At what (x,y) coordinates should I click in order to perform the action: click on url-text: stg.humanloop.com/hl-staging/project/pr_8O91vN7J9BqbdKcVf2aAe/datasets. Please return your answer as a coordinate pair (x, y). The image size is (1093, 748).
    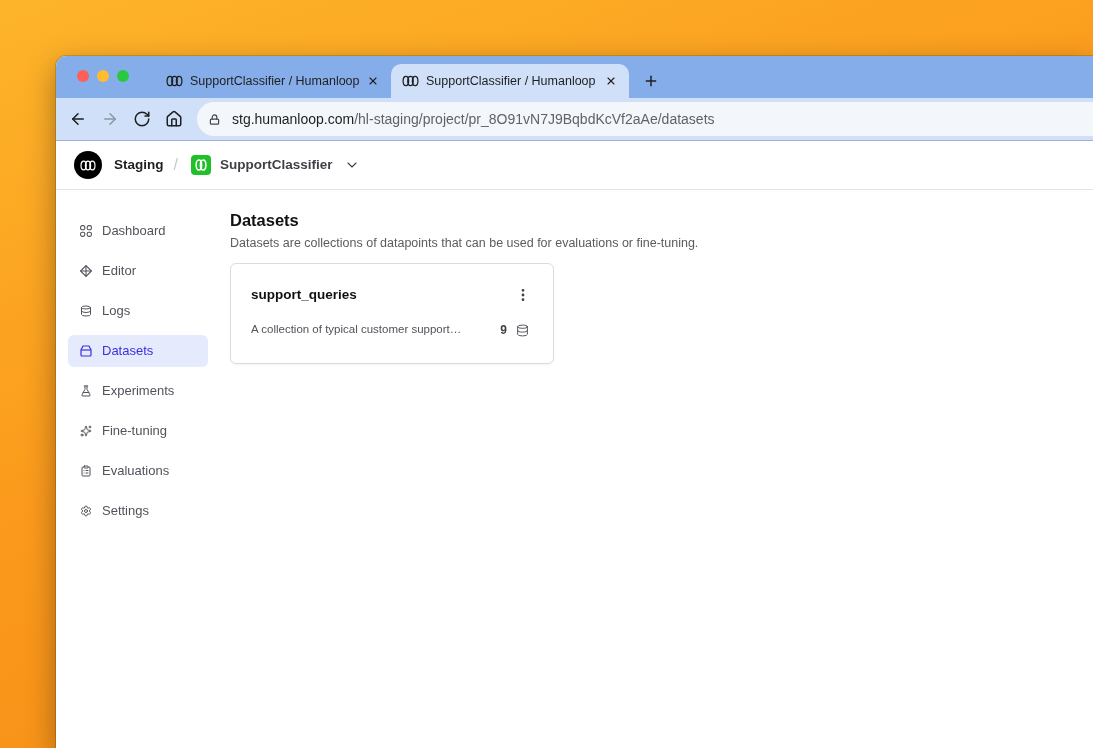
    Looking at the image, I should click on (473, 119).